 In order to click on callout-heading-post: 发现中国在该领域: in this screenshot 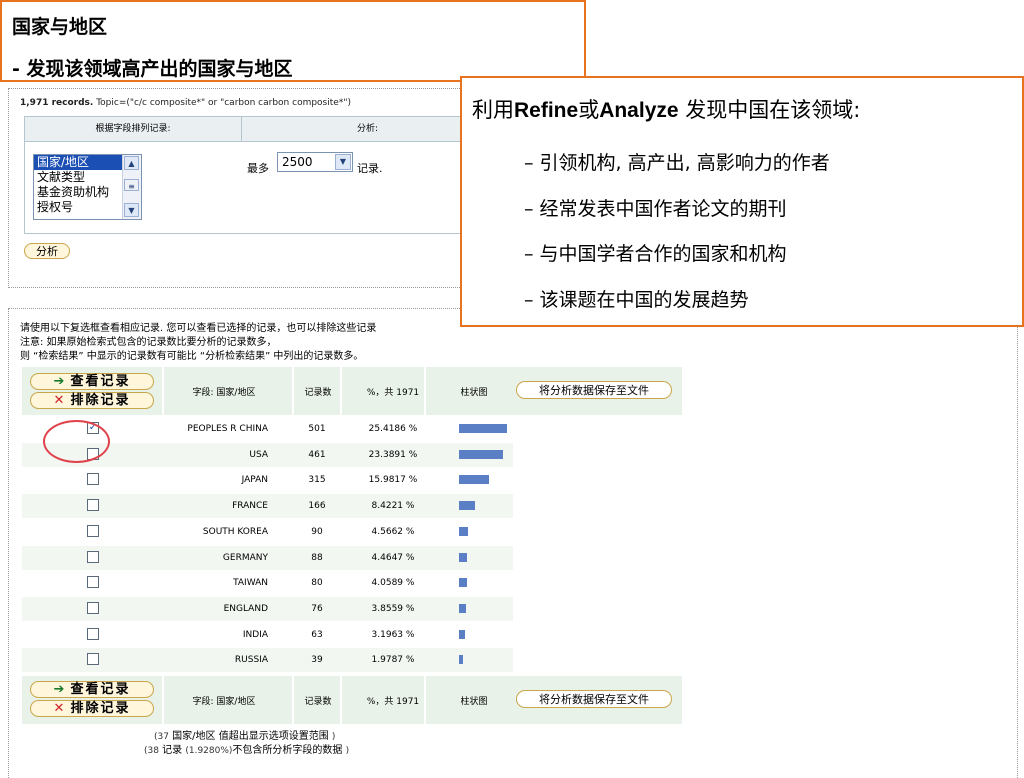, I will do `click(769, 110)`.